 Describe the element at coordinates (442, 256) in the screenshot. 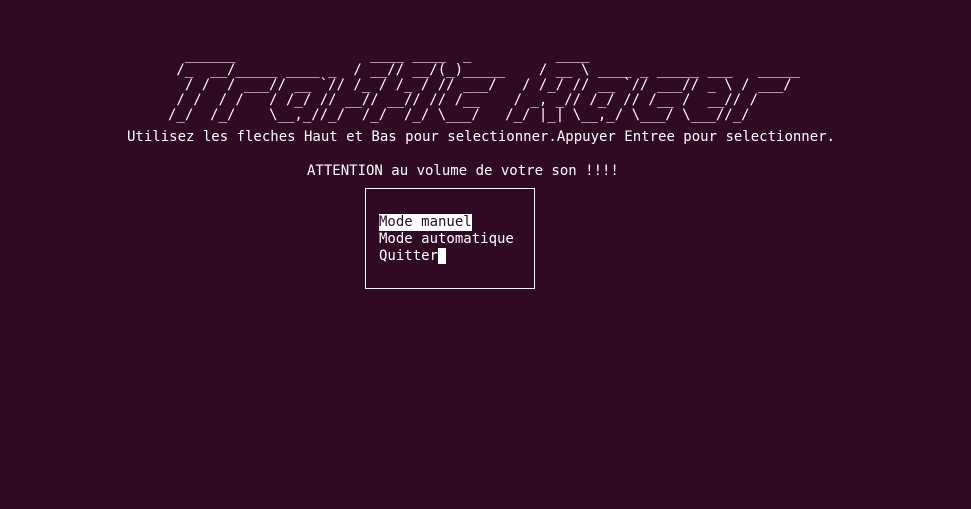

I see `text-cursor` at that location.